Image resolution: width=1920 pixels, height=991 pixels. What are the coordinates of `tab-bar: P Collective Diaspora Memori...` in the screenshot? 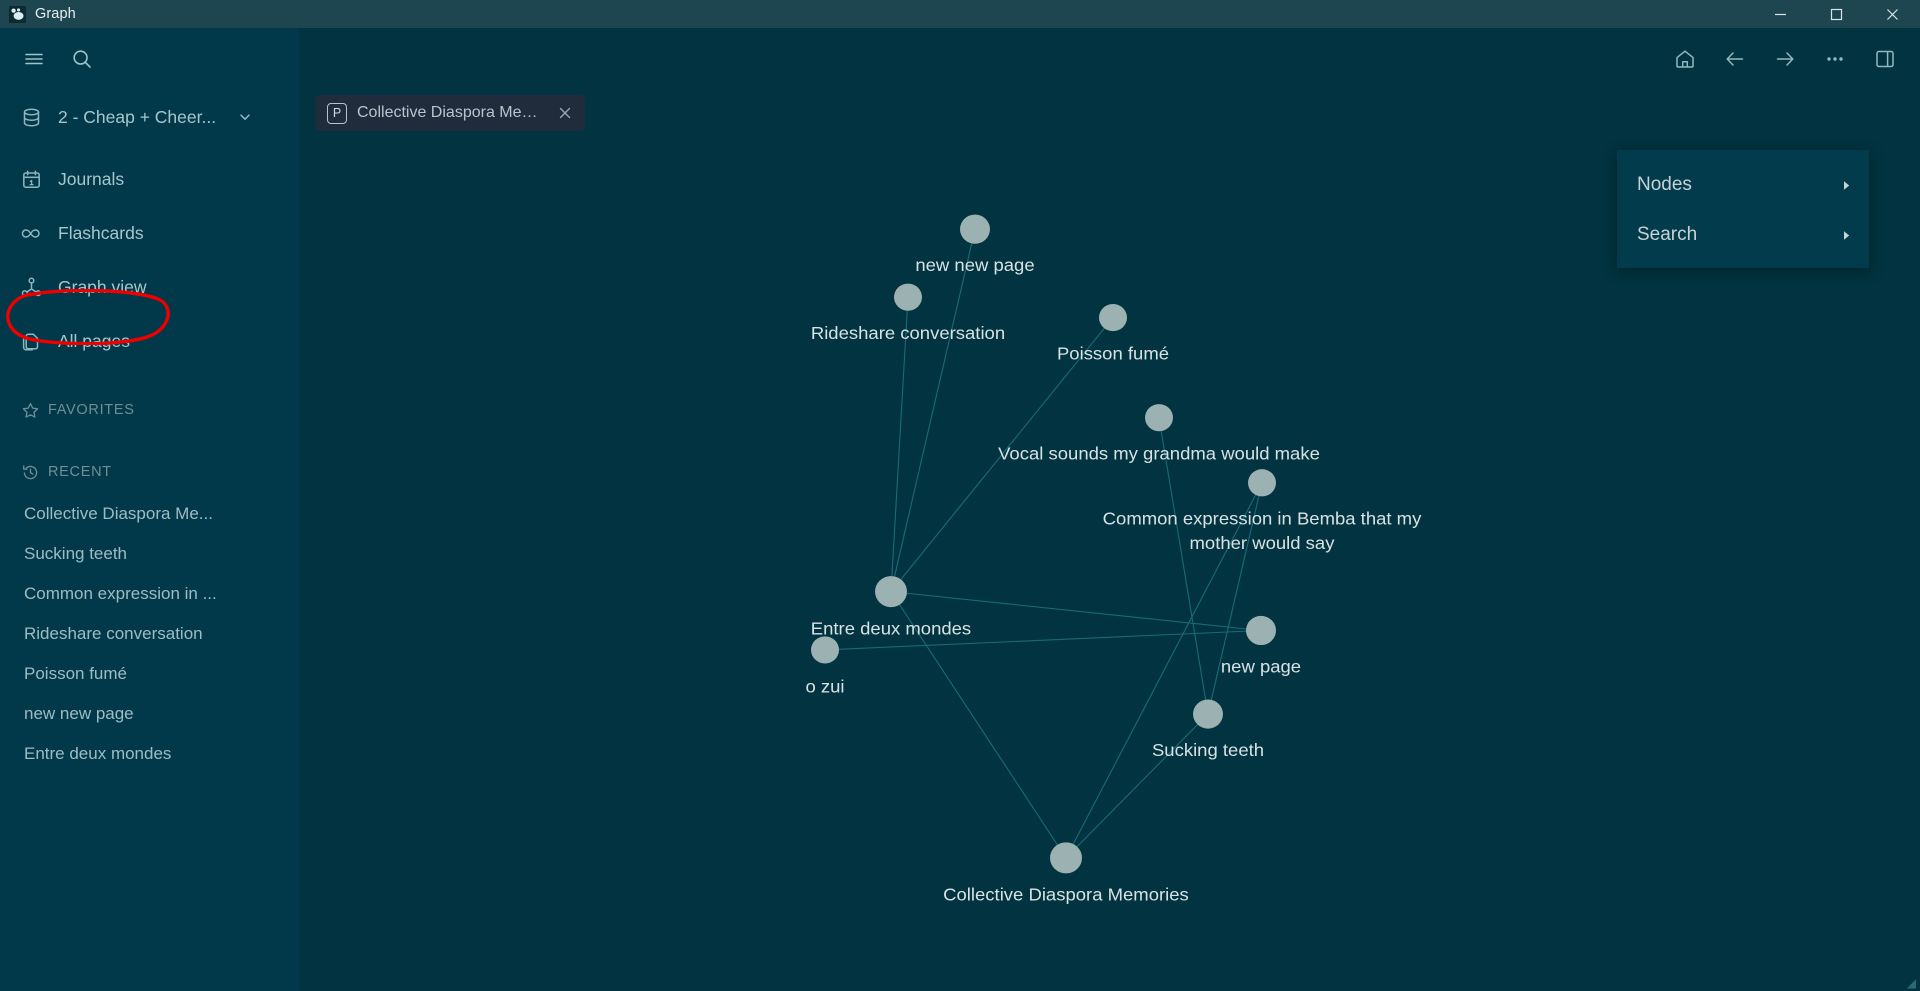 It's located at (1109, 113).